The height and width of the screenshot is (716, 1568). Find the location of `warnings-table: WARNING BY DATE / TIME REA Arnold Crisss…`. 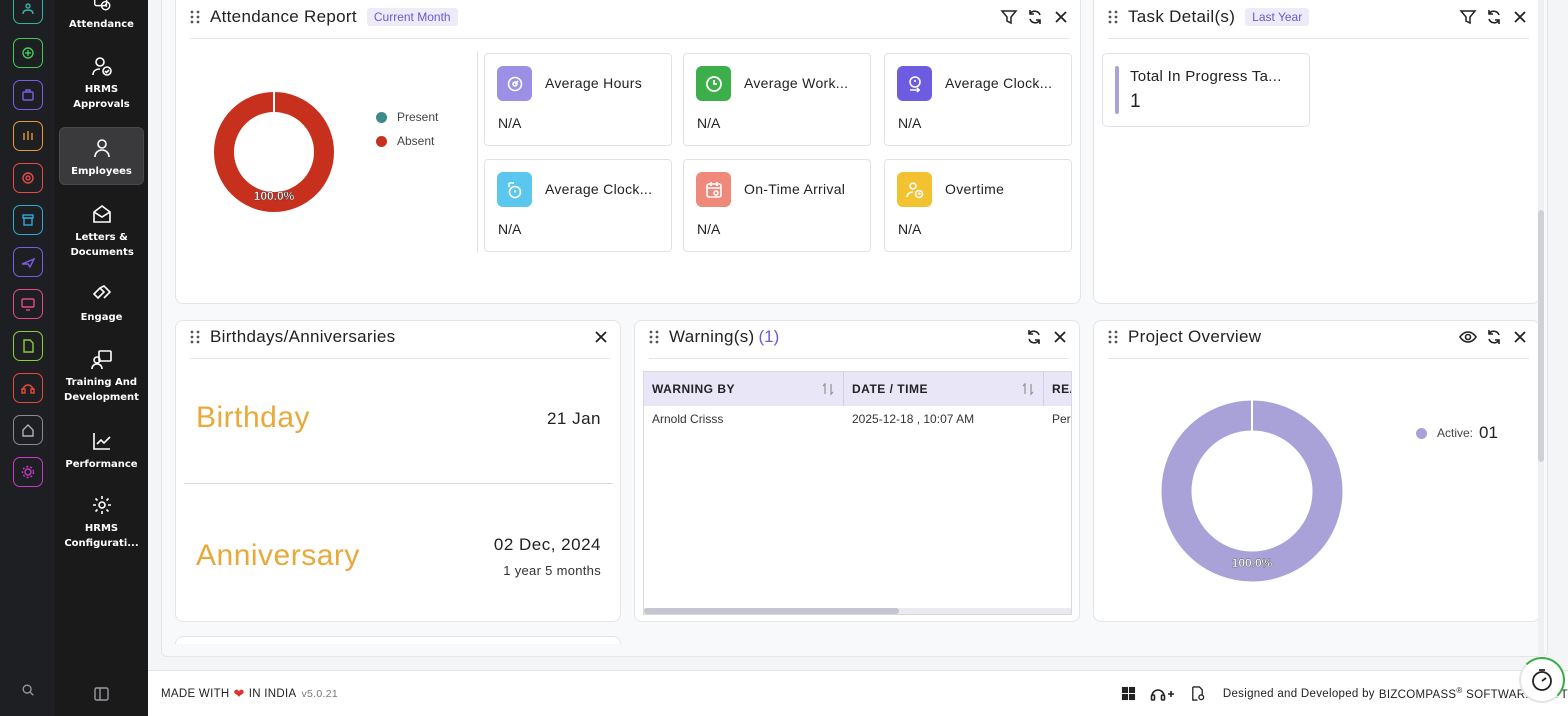

warnings-table: WARNING BY DATE / TIME REA Arnold Crisss… is located at coordinates (857, 493).